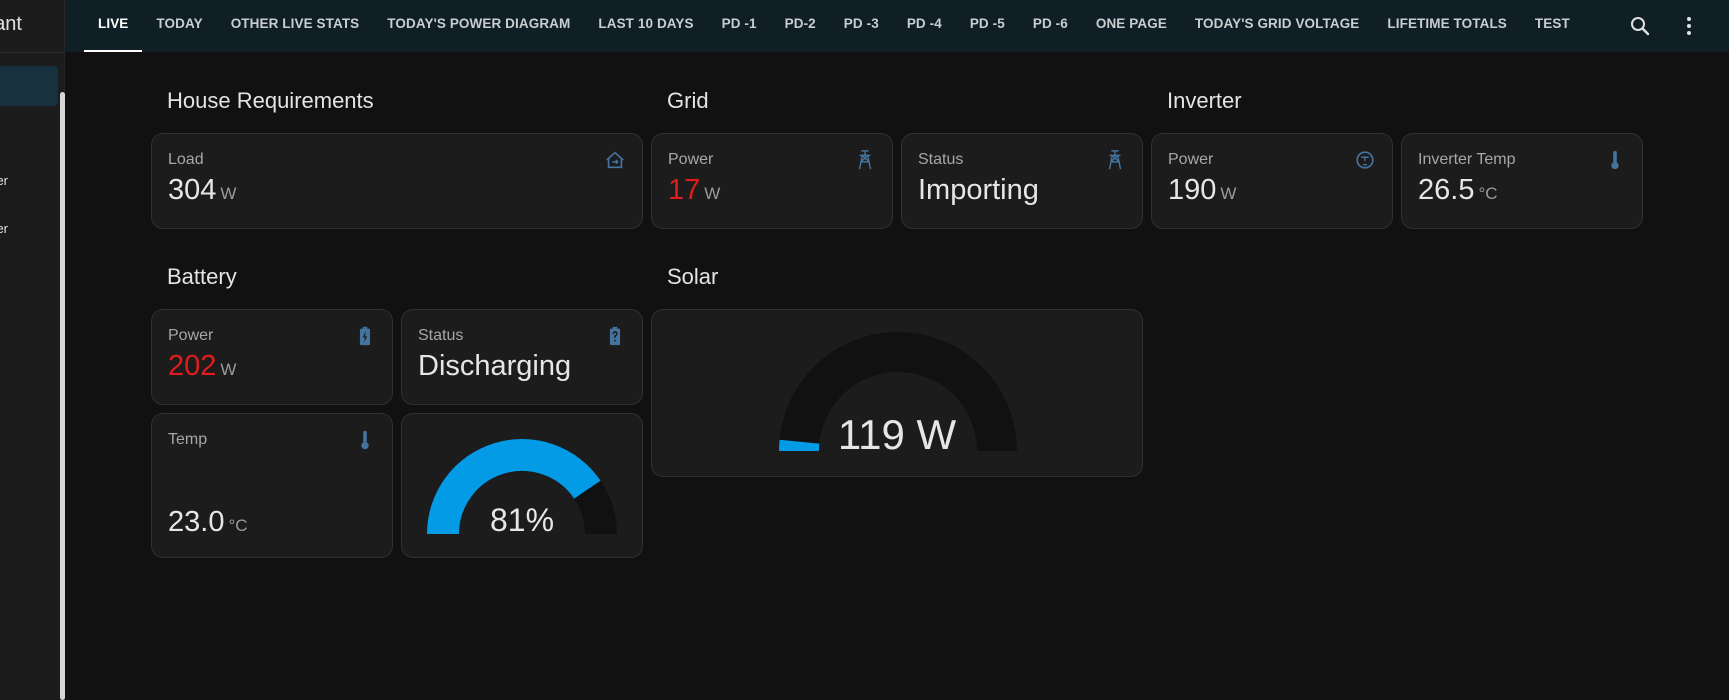 Image resolution: width=1729 pixels, height=700 pixels. What do you see at coordinates (29, 86) in the screenshot?
I see `sidebar-item-active` at bounding box center [29, 86].